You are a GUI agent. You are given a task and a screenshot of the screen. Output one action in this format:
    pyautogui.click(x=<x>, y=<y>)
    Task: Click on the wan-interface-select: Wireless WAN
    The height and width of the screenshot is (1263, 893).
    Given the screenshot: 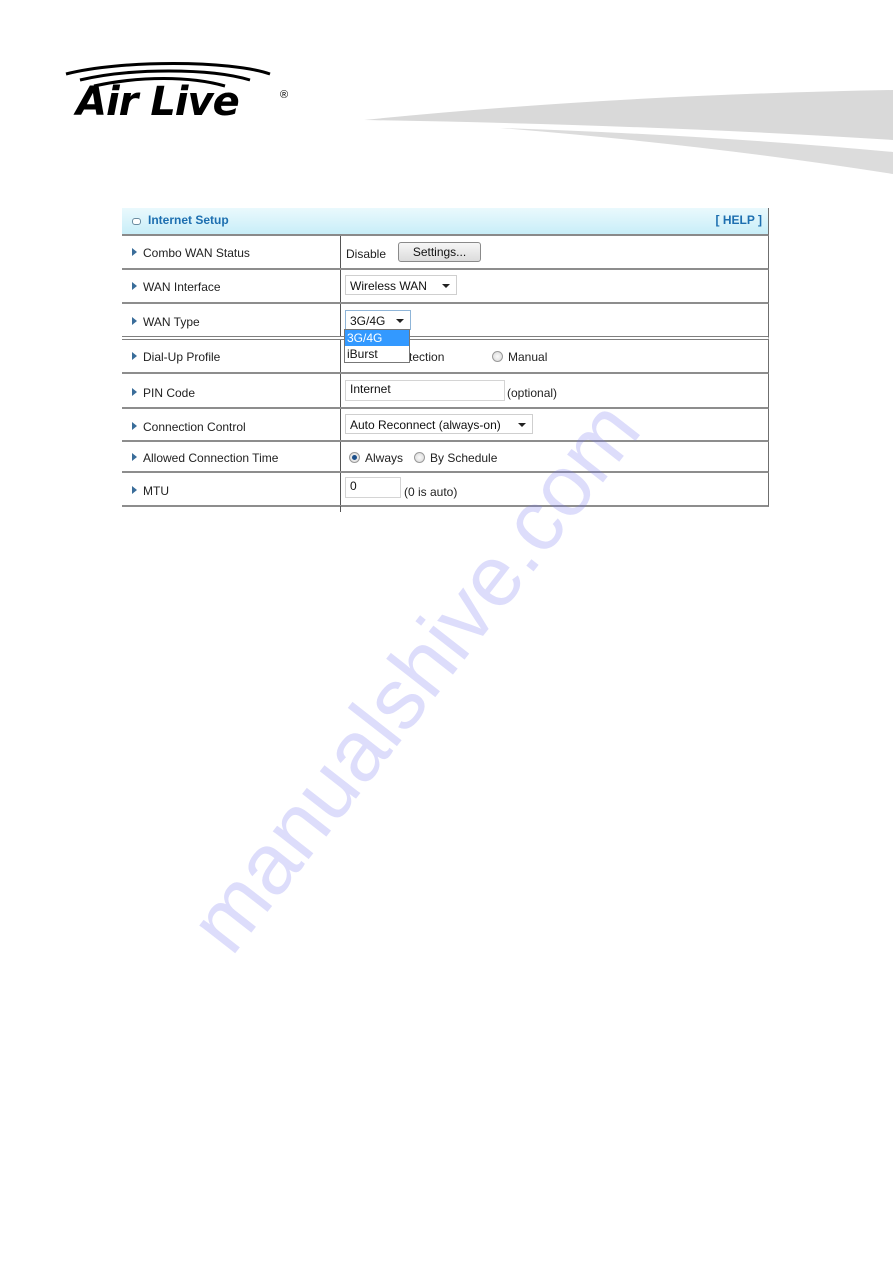 What is the action you would take?
    pyautogui.click(x=401, y=285)
    